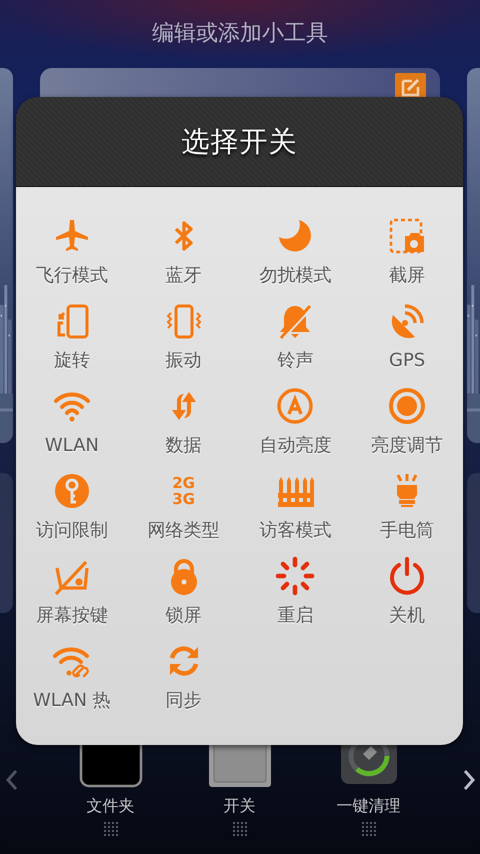 Image resolution: width=480 pixels, height=854 pixels. Describe the element at coordinates (184, 361) in the screenshot. I see `switch-label: 振动` at that location.